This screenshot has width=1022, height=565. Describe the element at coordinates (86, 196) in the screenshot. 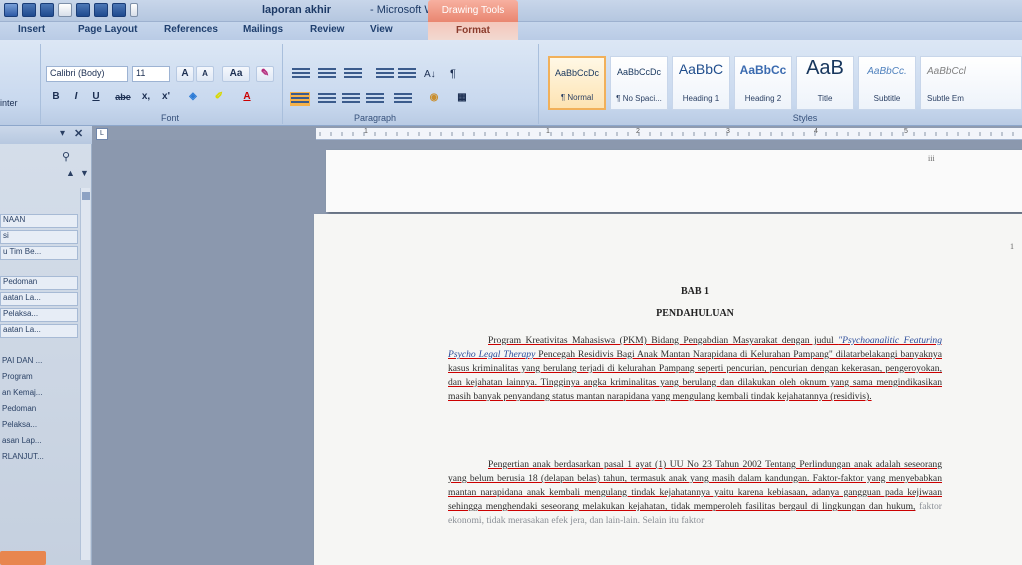

I see `scroll-up-icon` at that location.